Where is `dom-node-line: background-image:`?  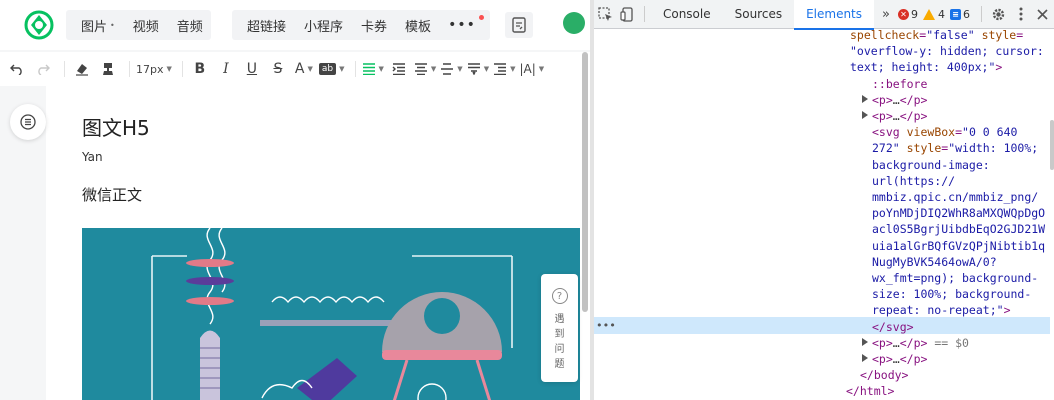 dom-node-line: background-image: is located at coordinates (931, 165).